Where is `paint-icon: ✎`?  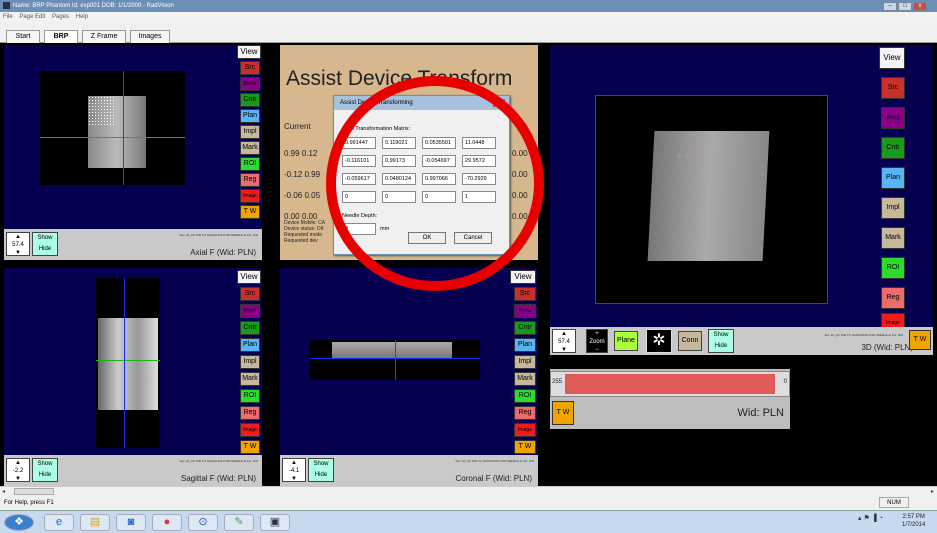 paint-icon: ✎ is located at coordinates (239, 522).